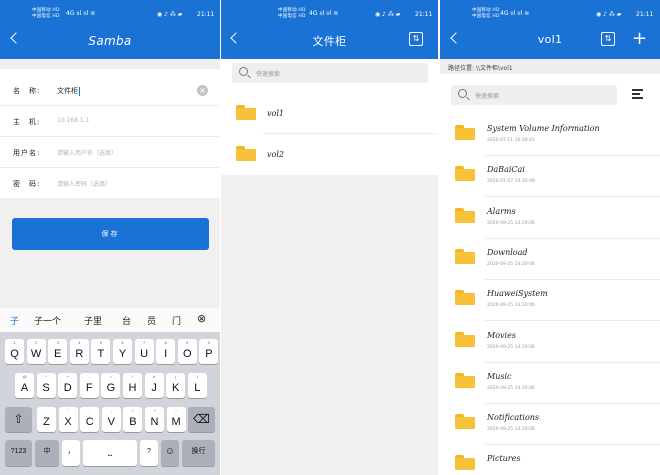  Describe the element at coordinates (154, 419) in the screenshot. I see `key-n: ? N` at that location.